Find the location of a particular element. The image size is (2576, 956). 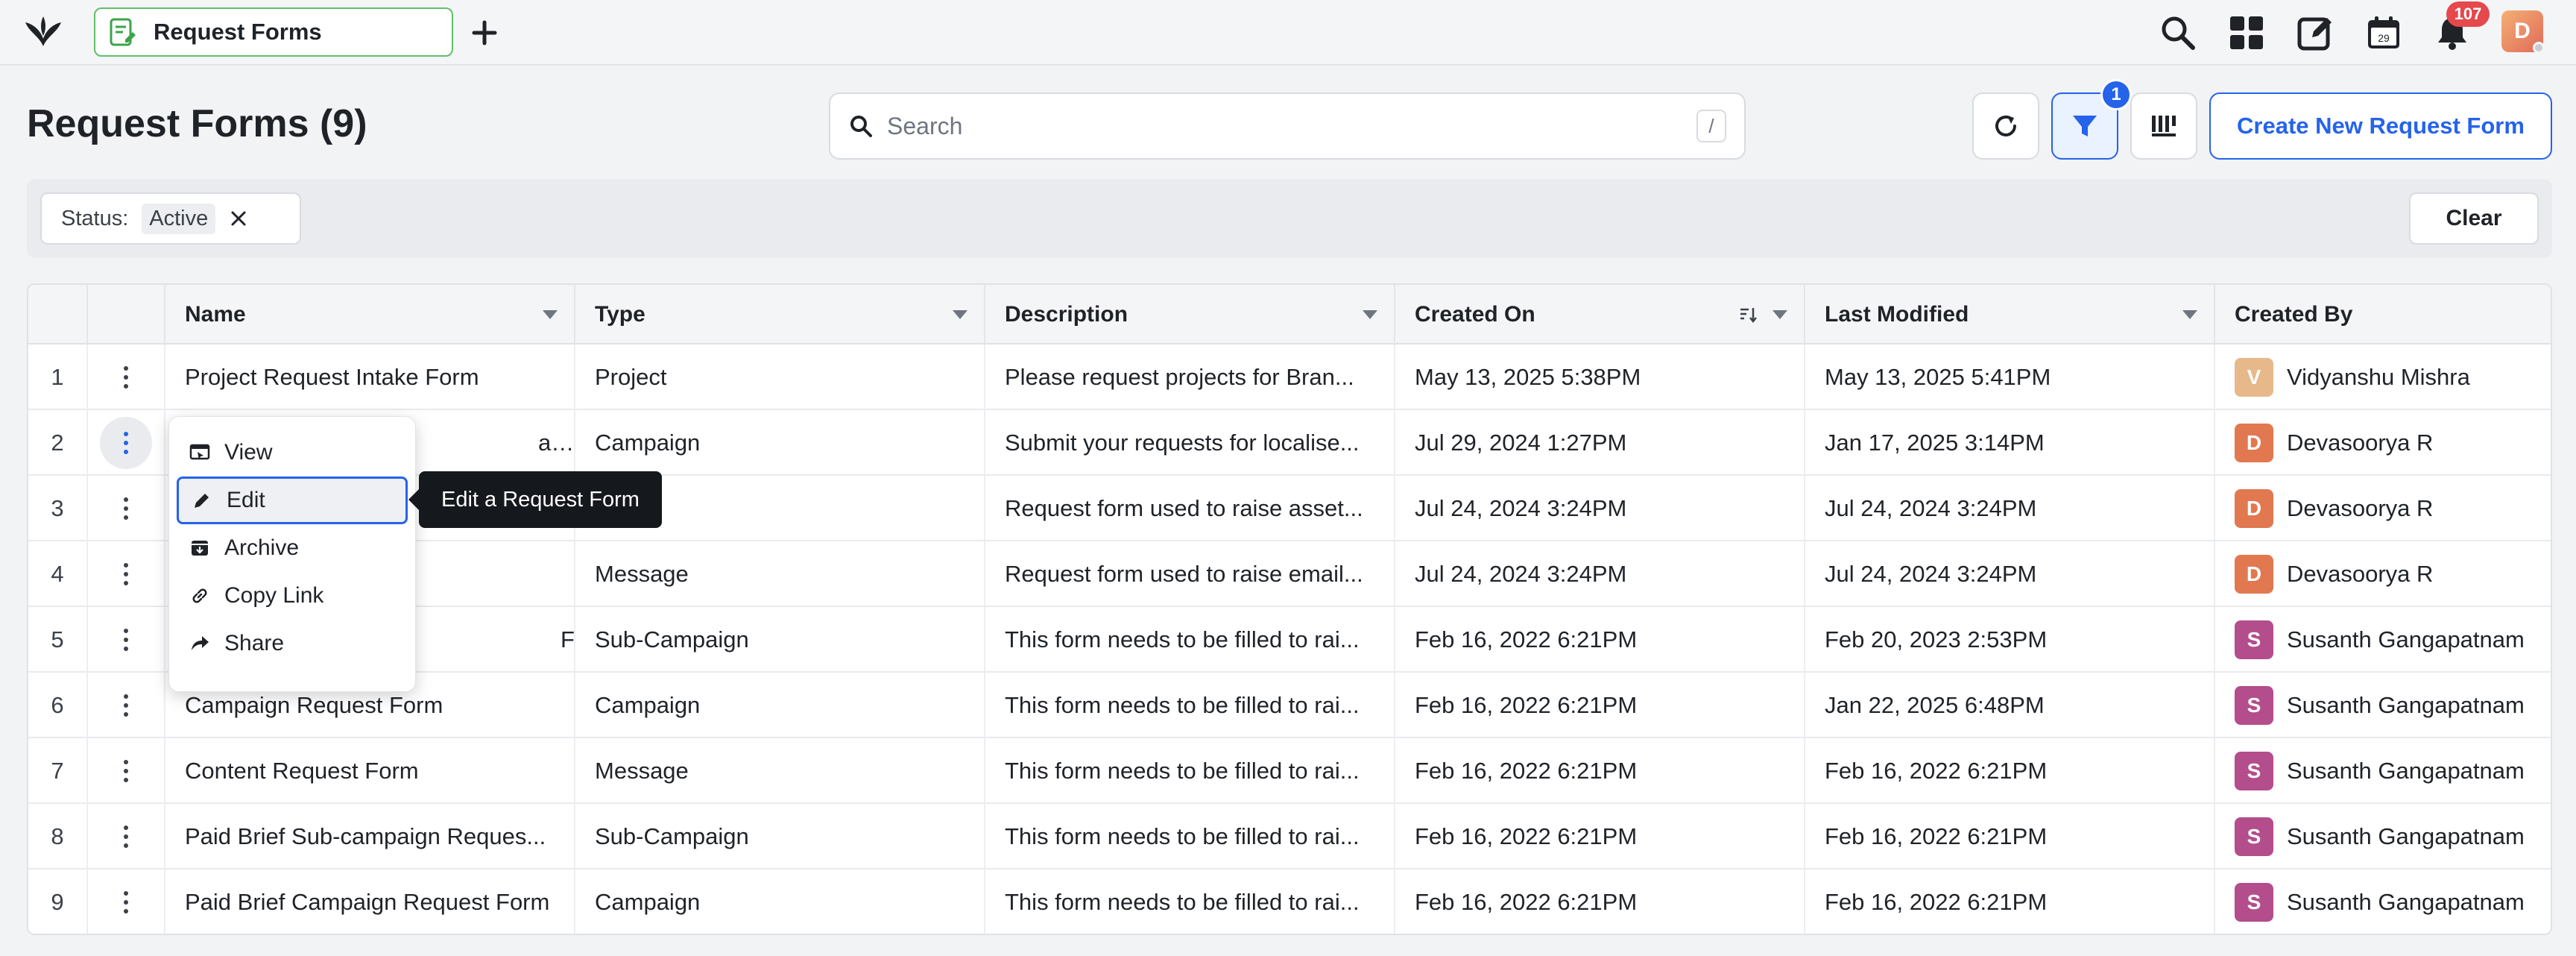

cell-text: ampaign is located at coordinates (556, 443).